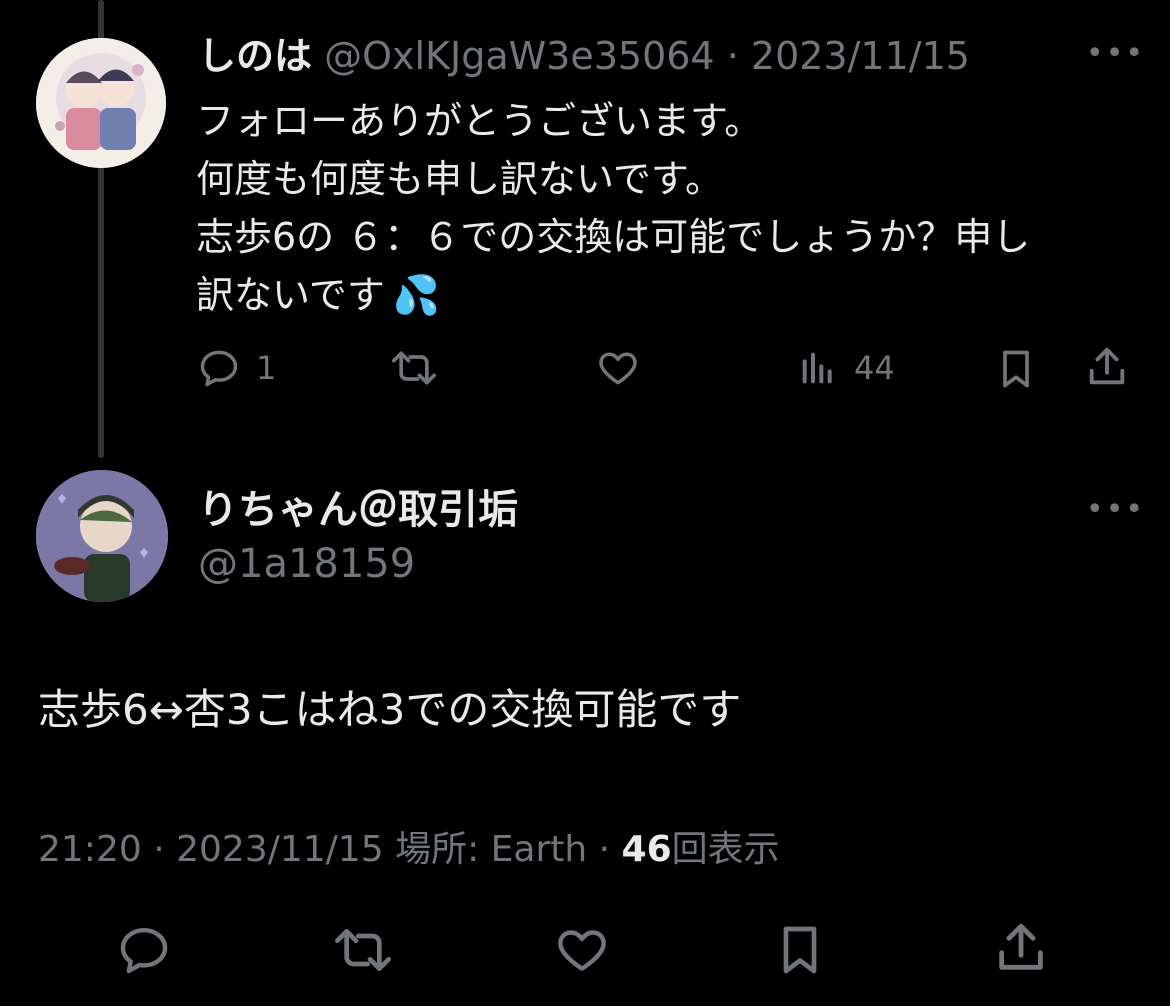  Describe the element at coordinates (846, 368) in the screenshot. I see `views-button: 44` at that location.